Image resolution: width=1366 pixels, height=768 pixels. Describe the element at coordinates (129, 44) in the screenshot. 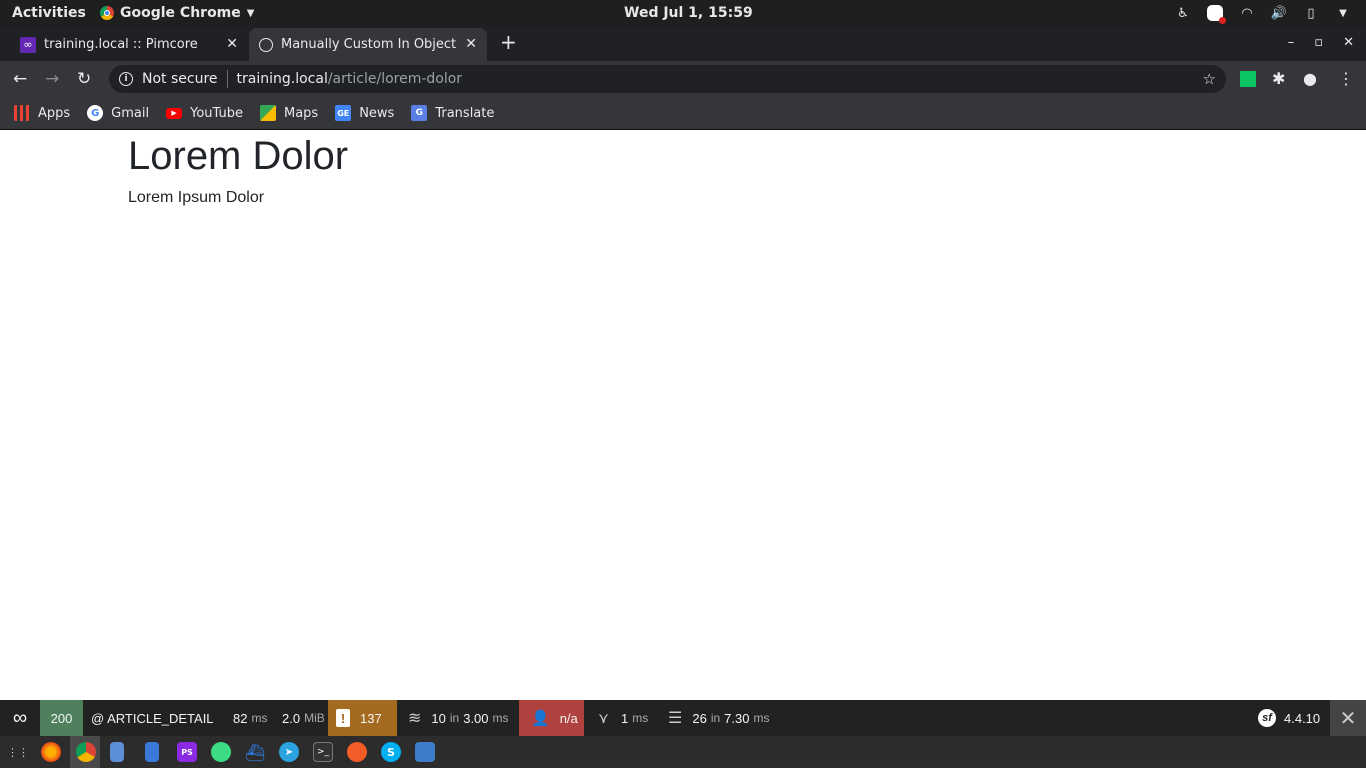

I see `tab-pimcore: ∞ training.local :: Pimcore ✕` at that location.